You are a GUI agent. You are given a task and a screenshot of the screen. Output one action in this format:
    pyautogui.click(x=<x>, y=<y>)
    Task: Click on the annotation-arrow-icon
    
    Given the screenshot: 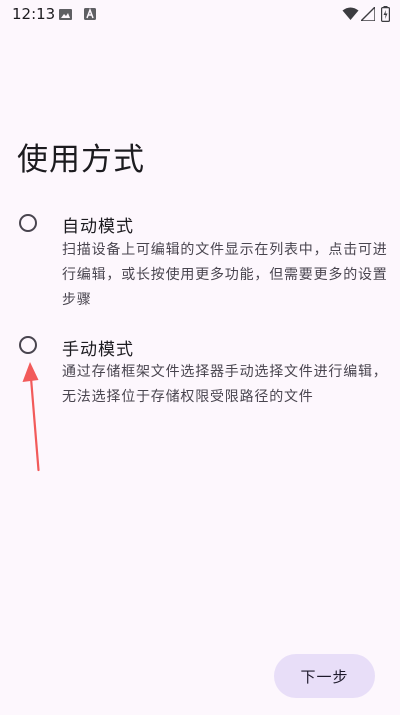 What is the action you would take?
    pyautogui.click(x=31, y=417)
    